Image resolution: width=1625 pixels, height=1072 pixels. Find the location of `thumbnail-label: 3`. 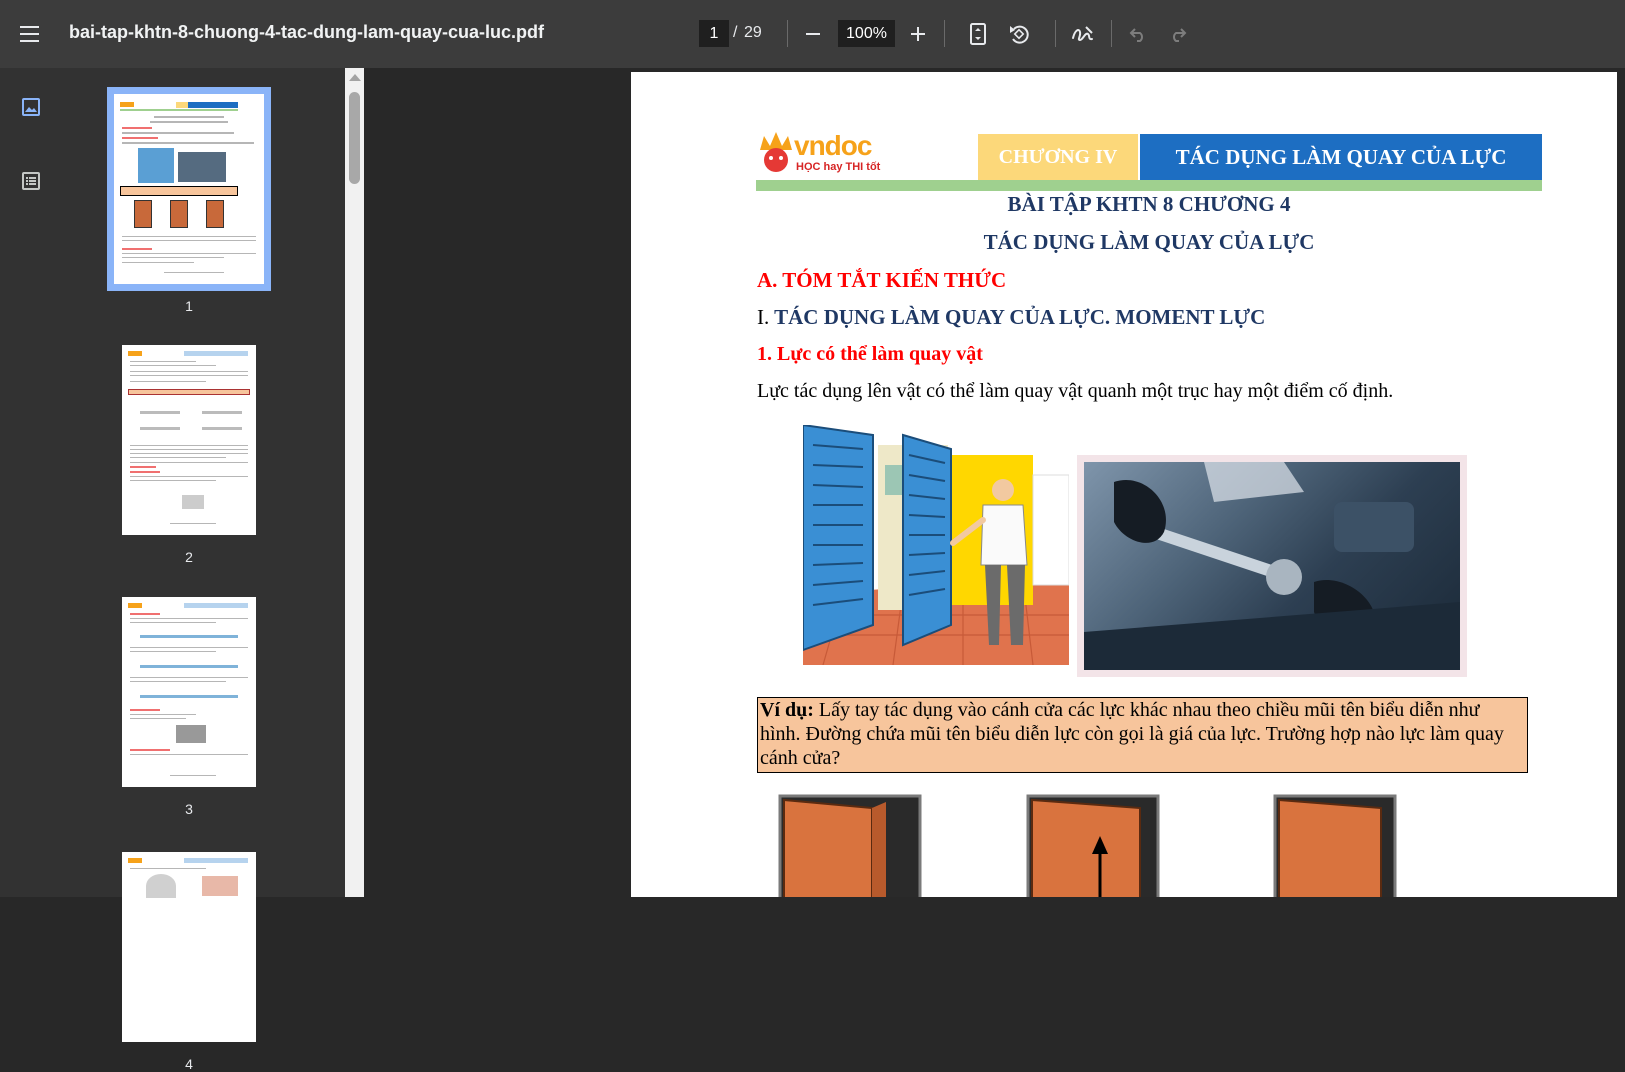

thumbnail-label: 3 is located at coordinates (189, 809).